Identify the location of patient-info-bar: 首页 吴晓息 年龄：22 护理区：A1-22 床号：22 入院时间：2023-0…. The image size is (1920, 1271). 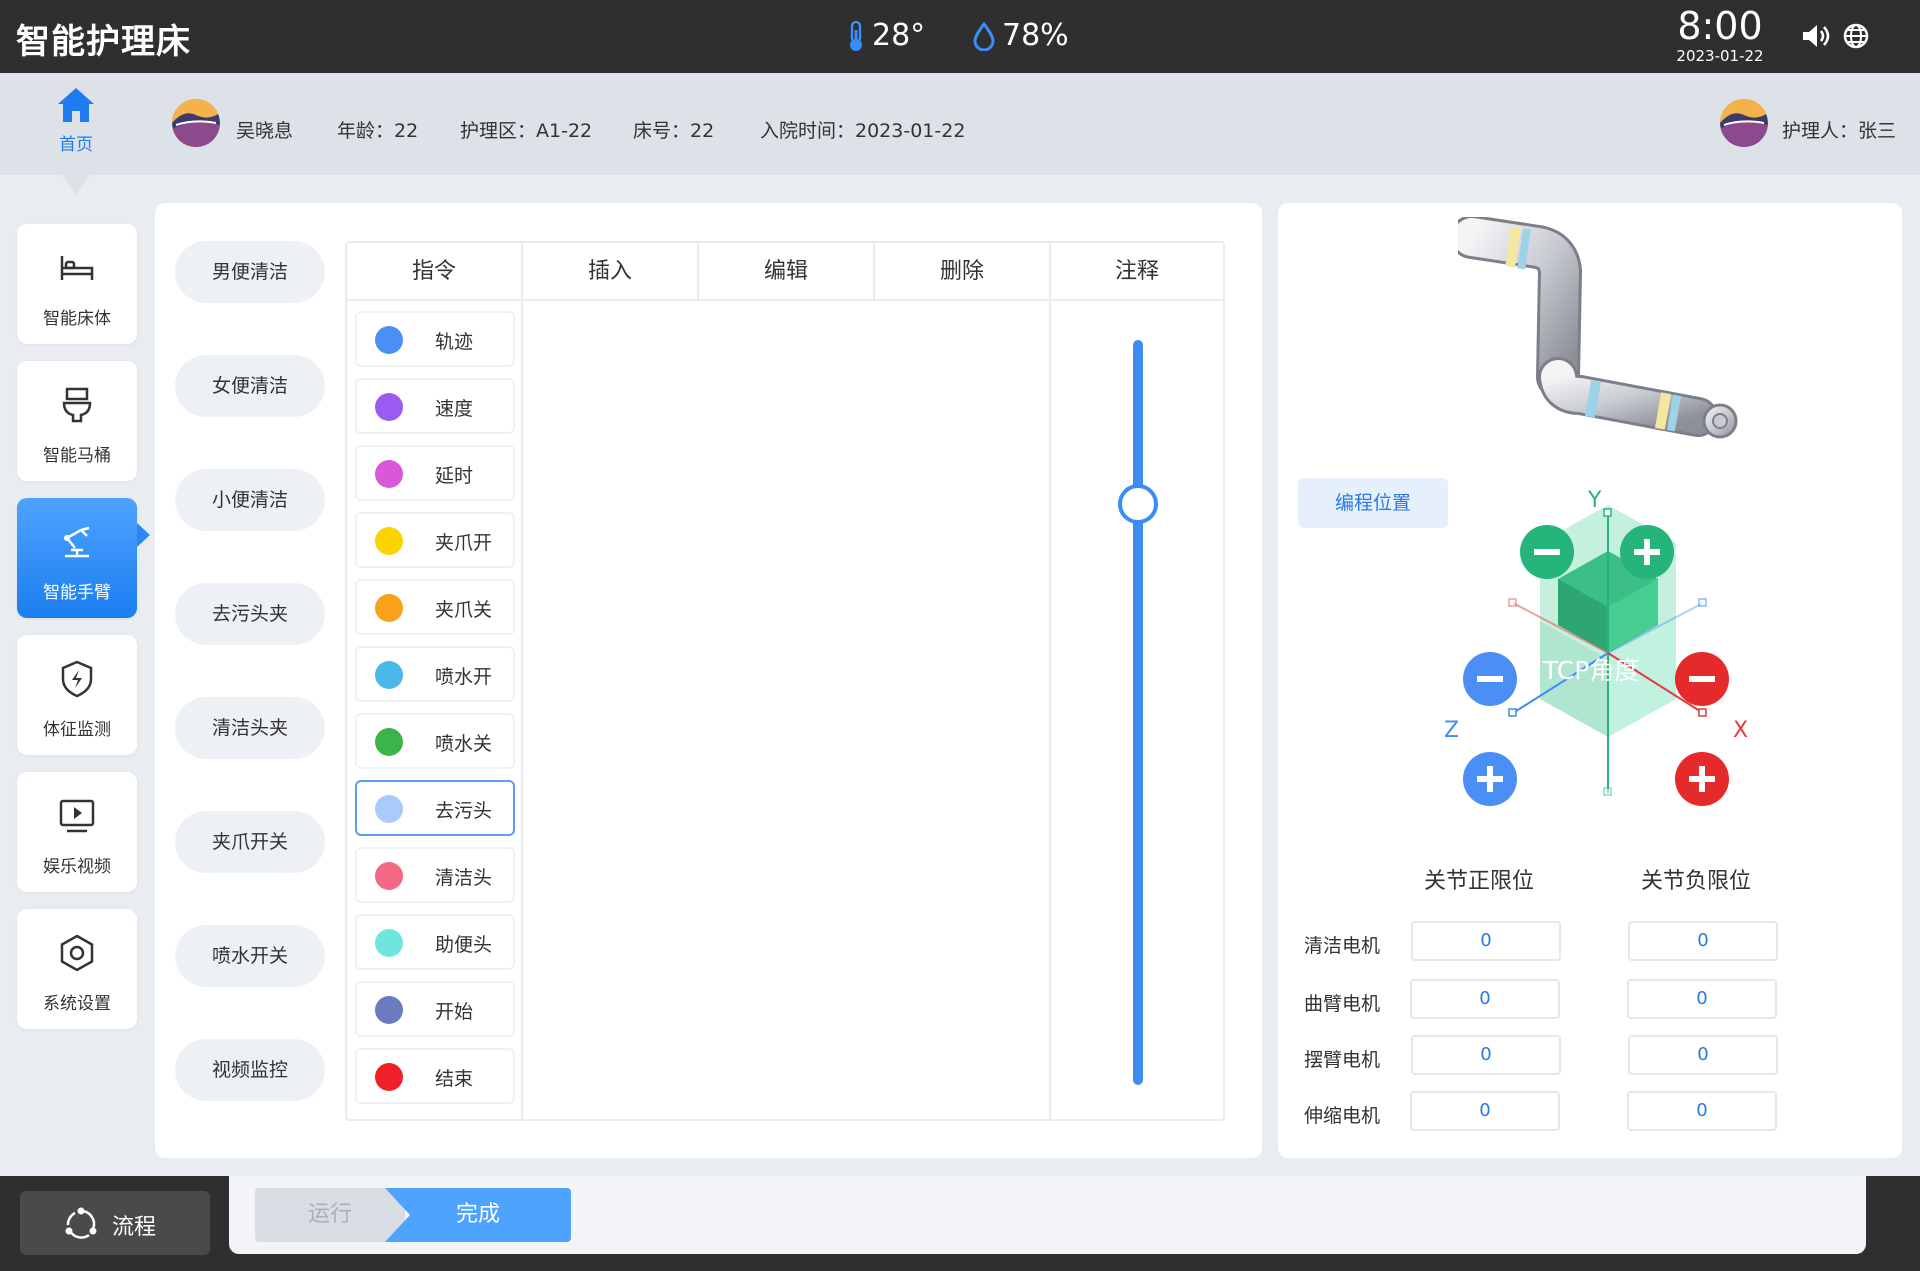
(960, 124).